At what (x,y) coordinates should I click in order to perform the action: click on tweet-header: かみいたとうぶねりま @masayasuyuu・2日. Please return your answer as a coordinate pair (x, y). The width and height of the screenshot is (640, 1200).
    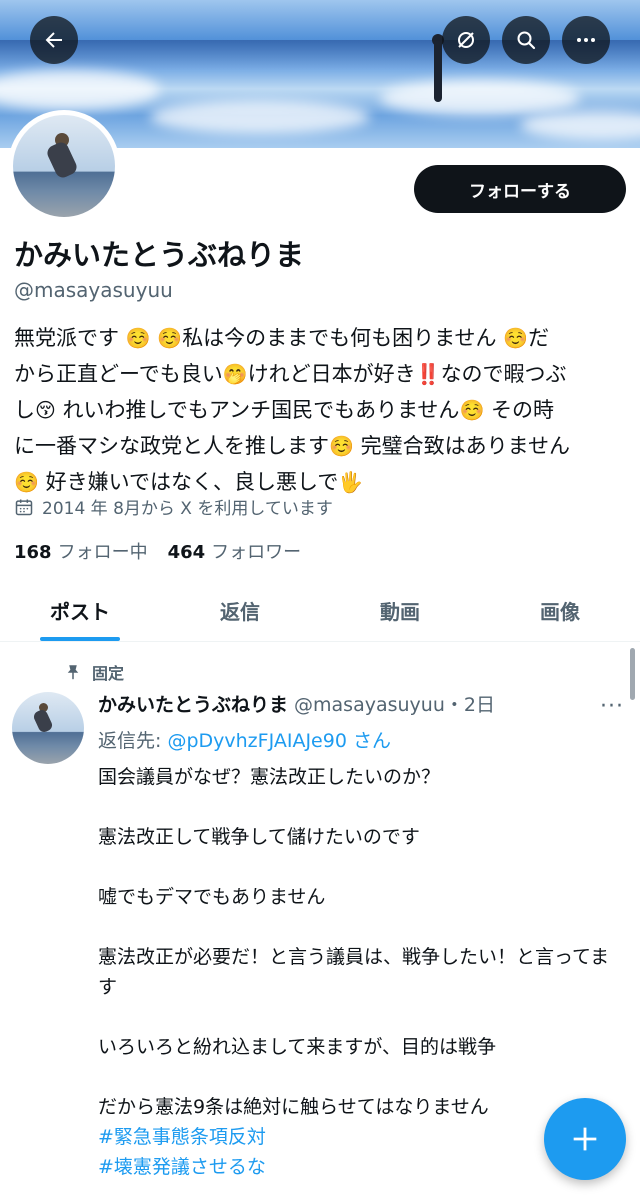
    Looking at the image, I should click on (296, 703).